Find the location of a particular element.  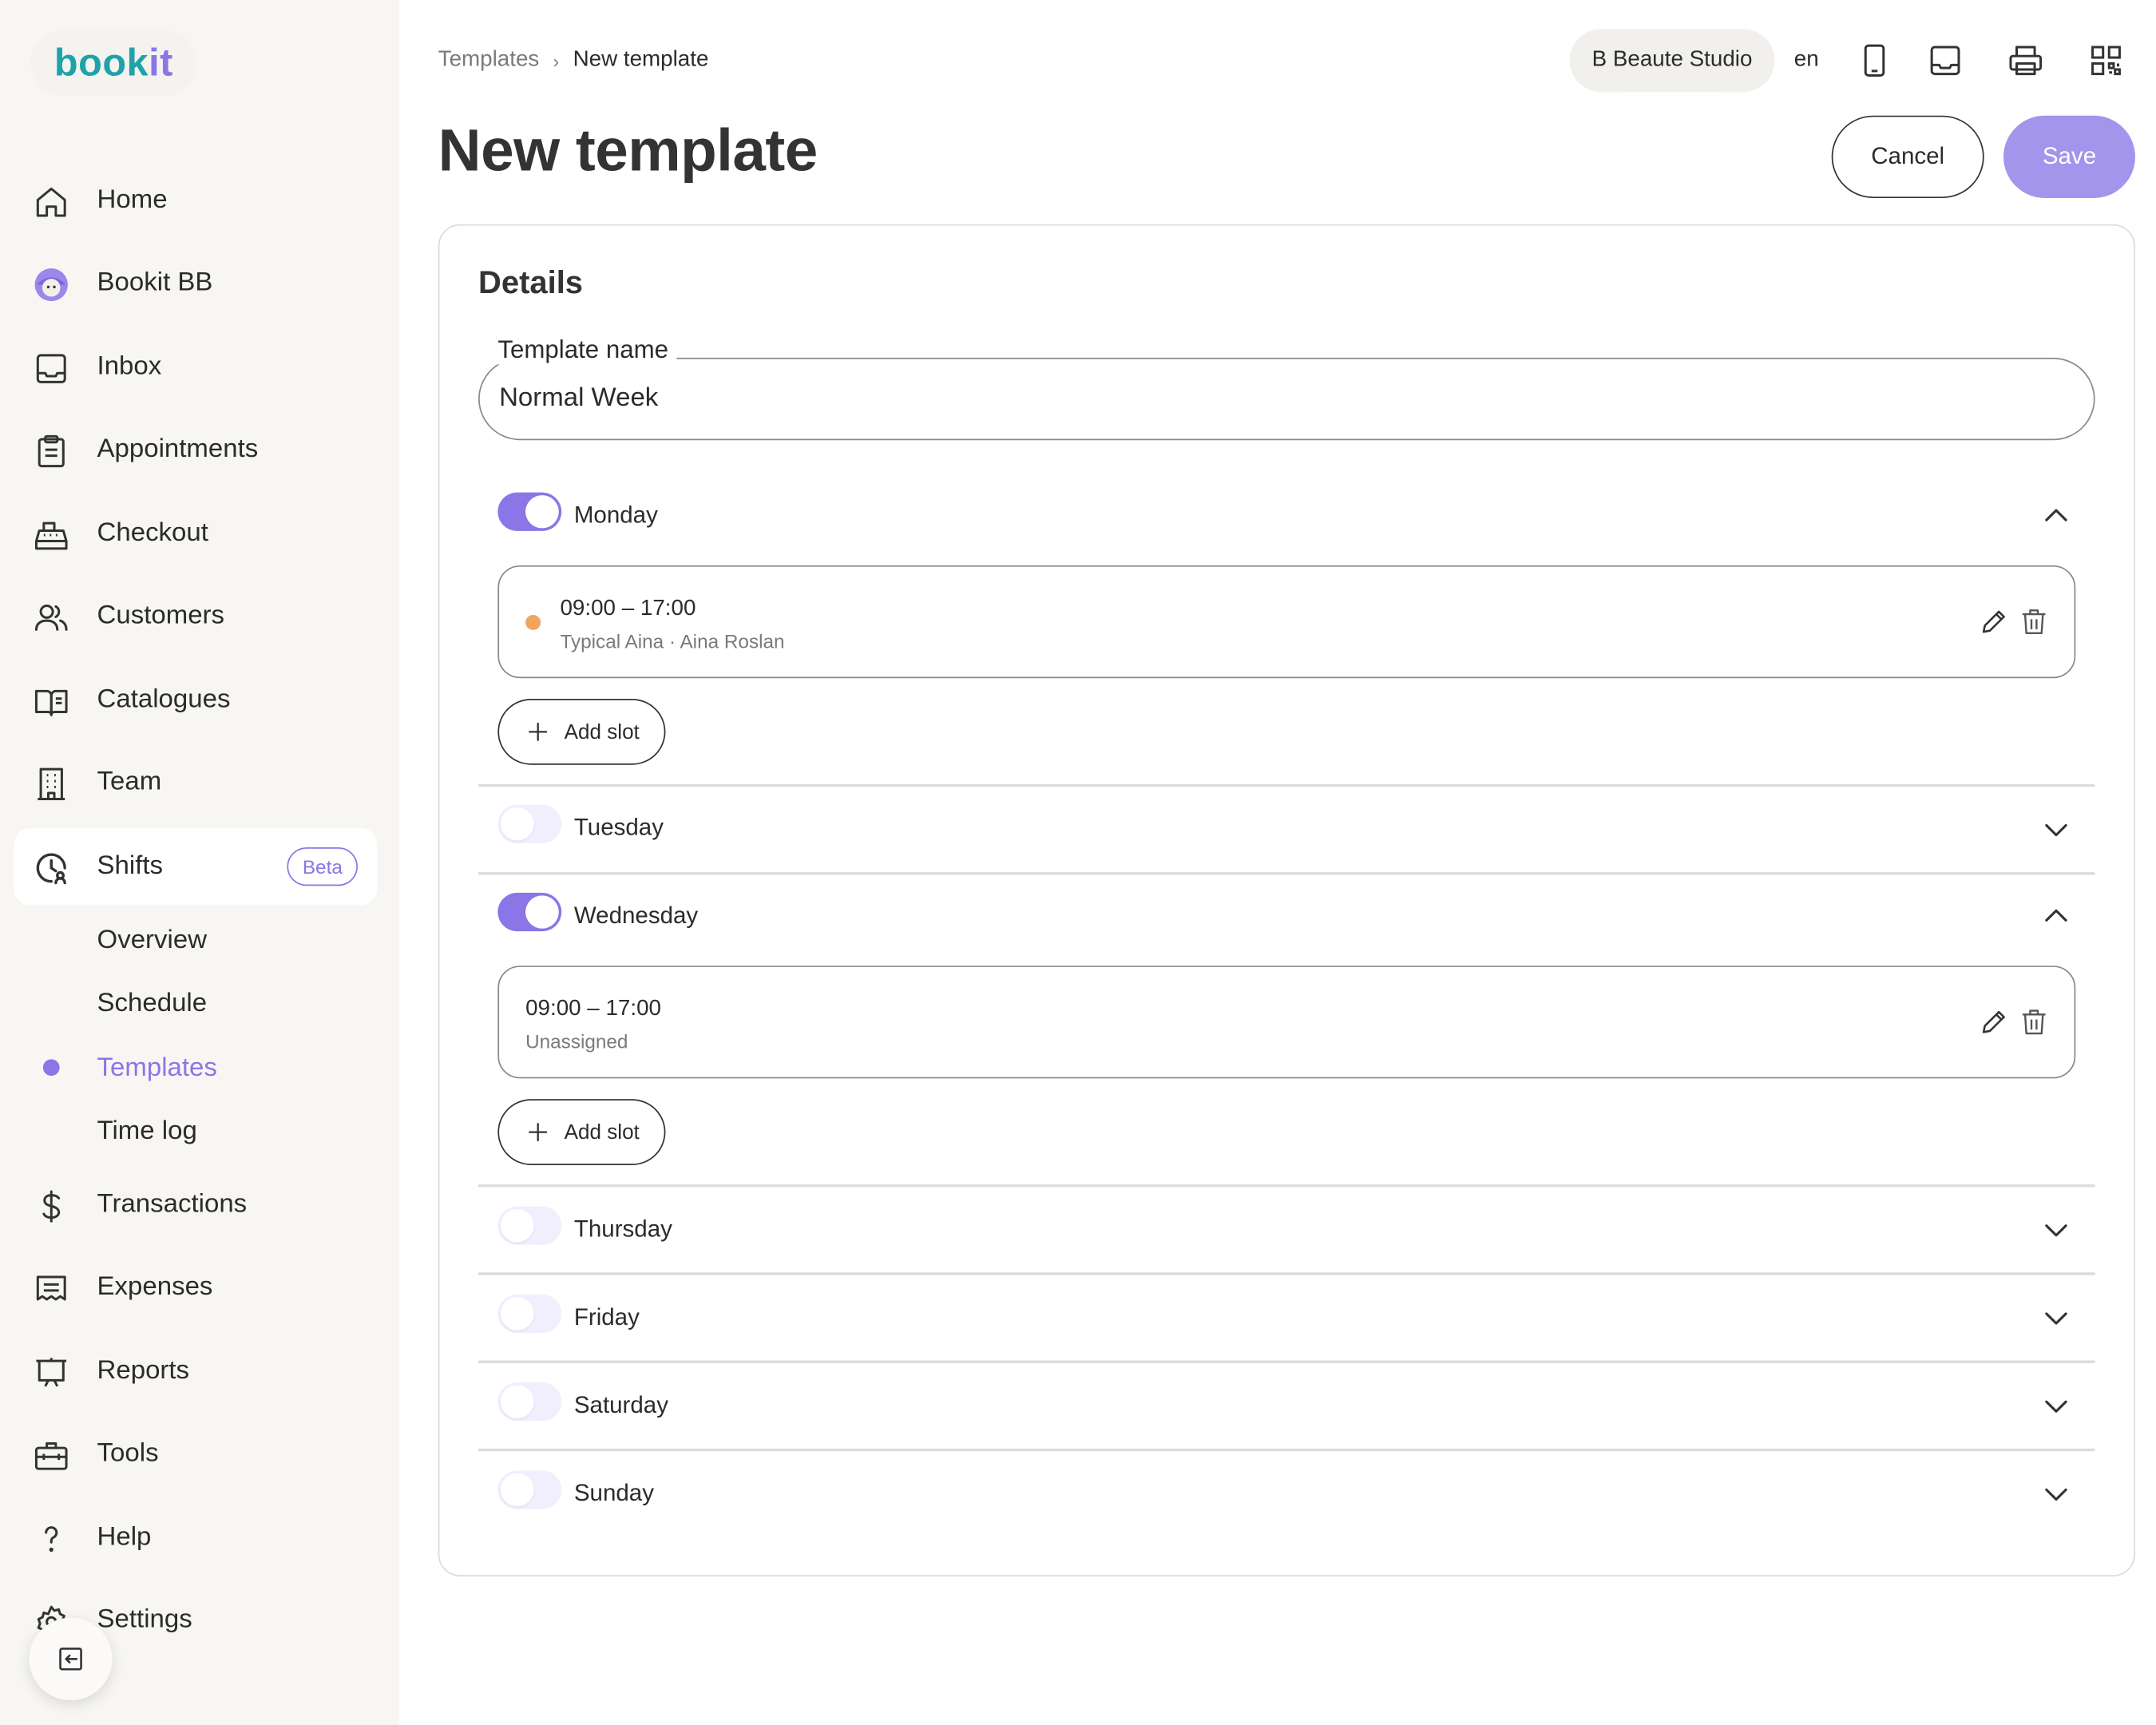

bookit-logo: book it is located at coordinates (113, 63).